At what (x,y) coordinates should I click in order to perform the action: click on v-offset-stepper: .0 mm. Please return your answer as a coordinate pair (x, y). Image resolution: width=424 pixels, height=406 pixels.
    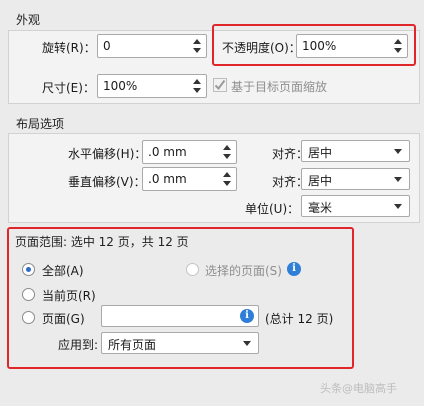
    Looking at the image, I should click on (189, 179).